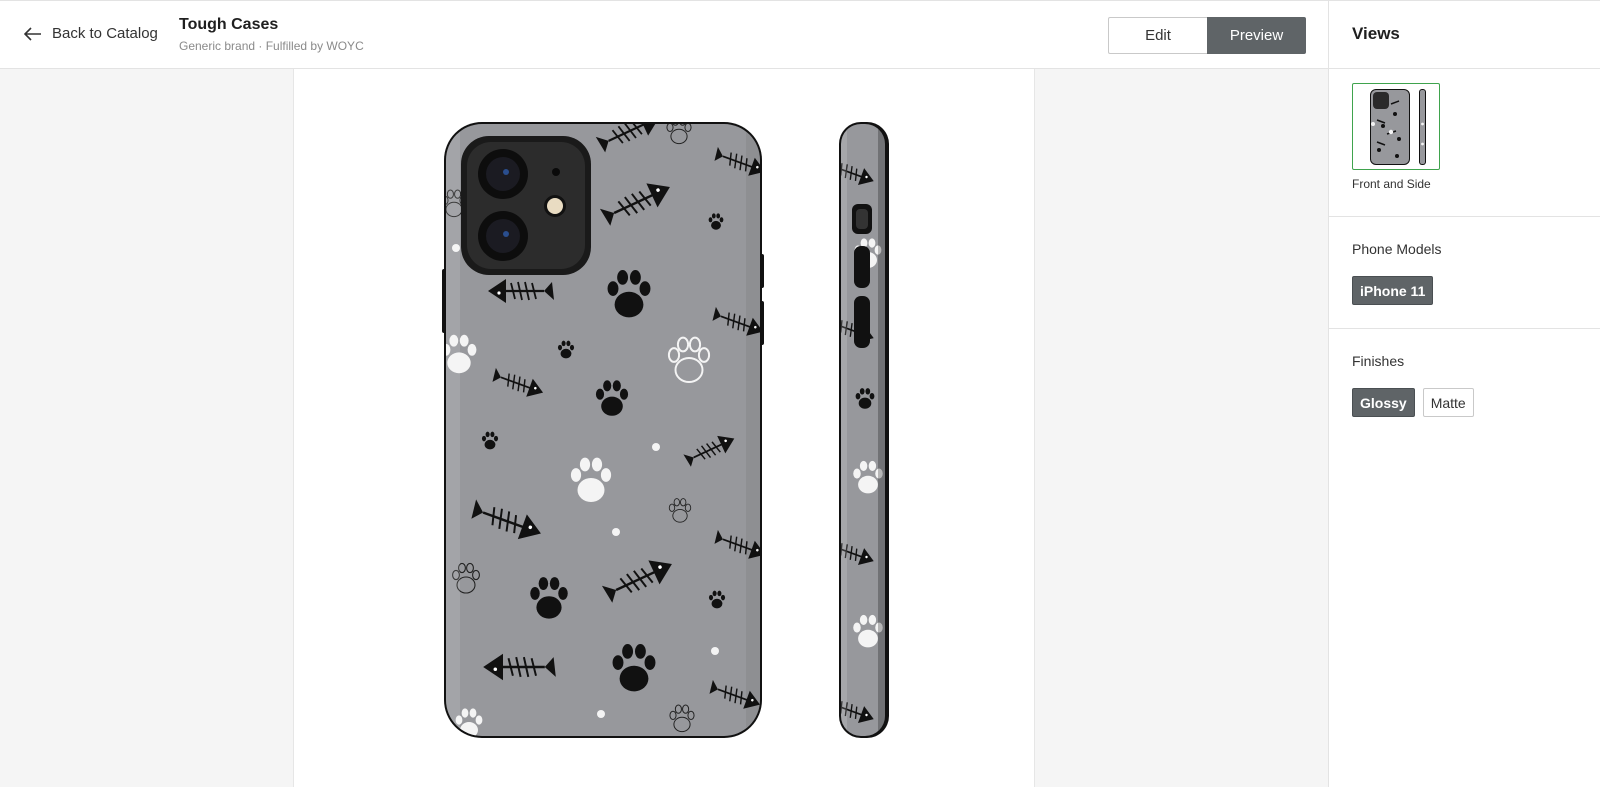 The image size is (1600, 787). Describe the element at coordinates (32, 33) in the screenshot. I see `arrow-left-icon` at that location.